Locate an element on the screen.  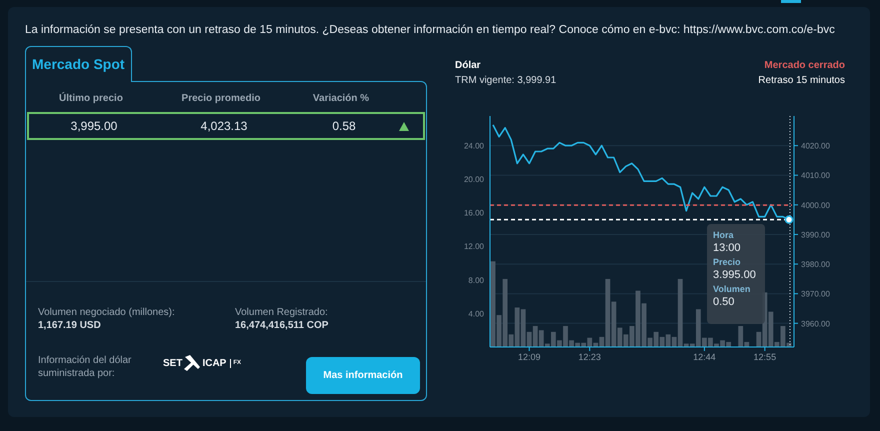
delay-notice: La información se presenta con un retraso de 15 minutos. ¿Deseas obtener información en tiempo real? Conoce cómo en e-bvc: https://www.bvc.com.co/e-bvc is located at coordinates (430, 30).